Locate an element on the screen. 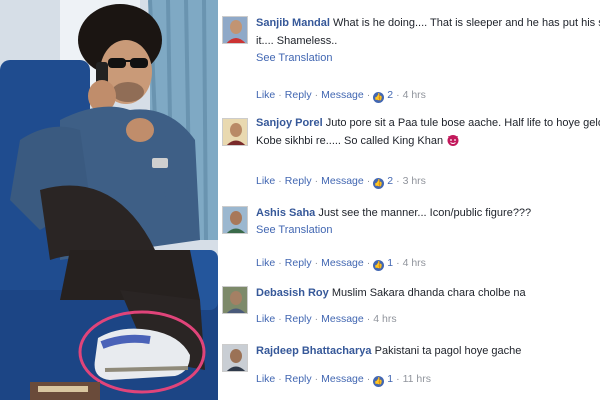 This screenshot has width=600, height=400. comment-time: 11 hrs is located at coordinates (417, 379).